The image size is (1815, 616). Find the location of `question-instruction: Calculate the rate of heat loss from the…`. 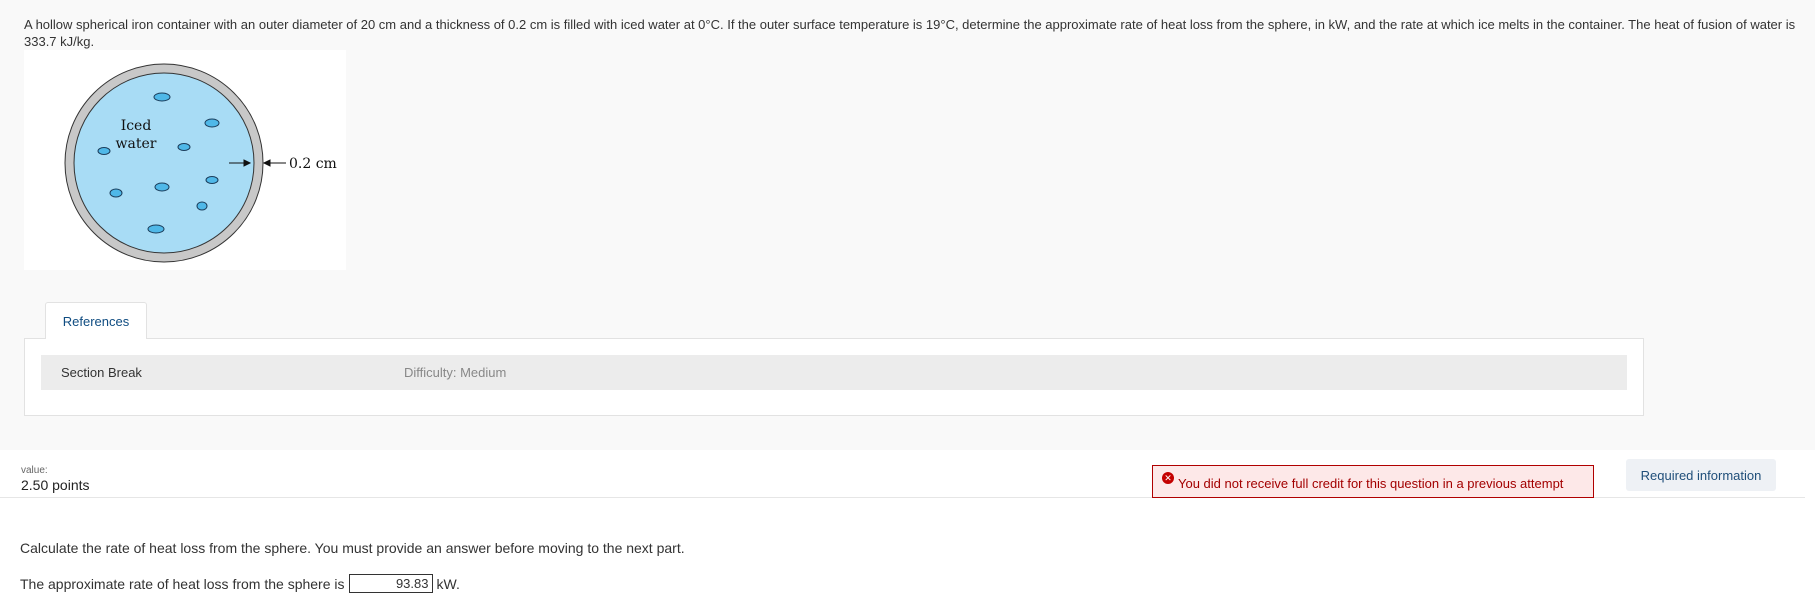

question-instruction: Calculate the rate of heat loss from the… is located at coordinates (352, 548).